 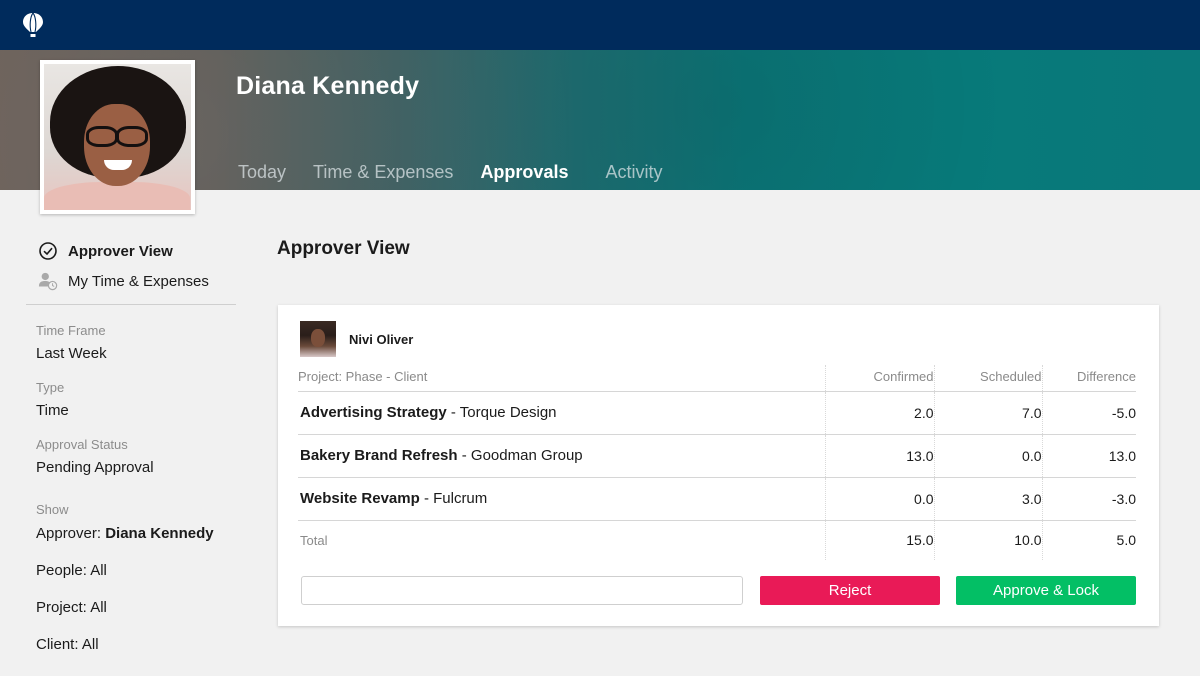 I want to click on table-row: Website Revamp - Fulcrum 0.0 3.0 -3.0, so click(x=717, y=499).